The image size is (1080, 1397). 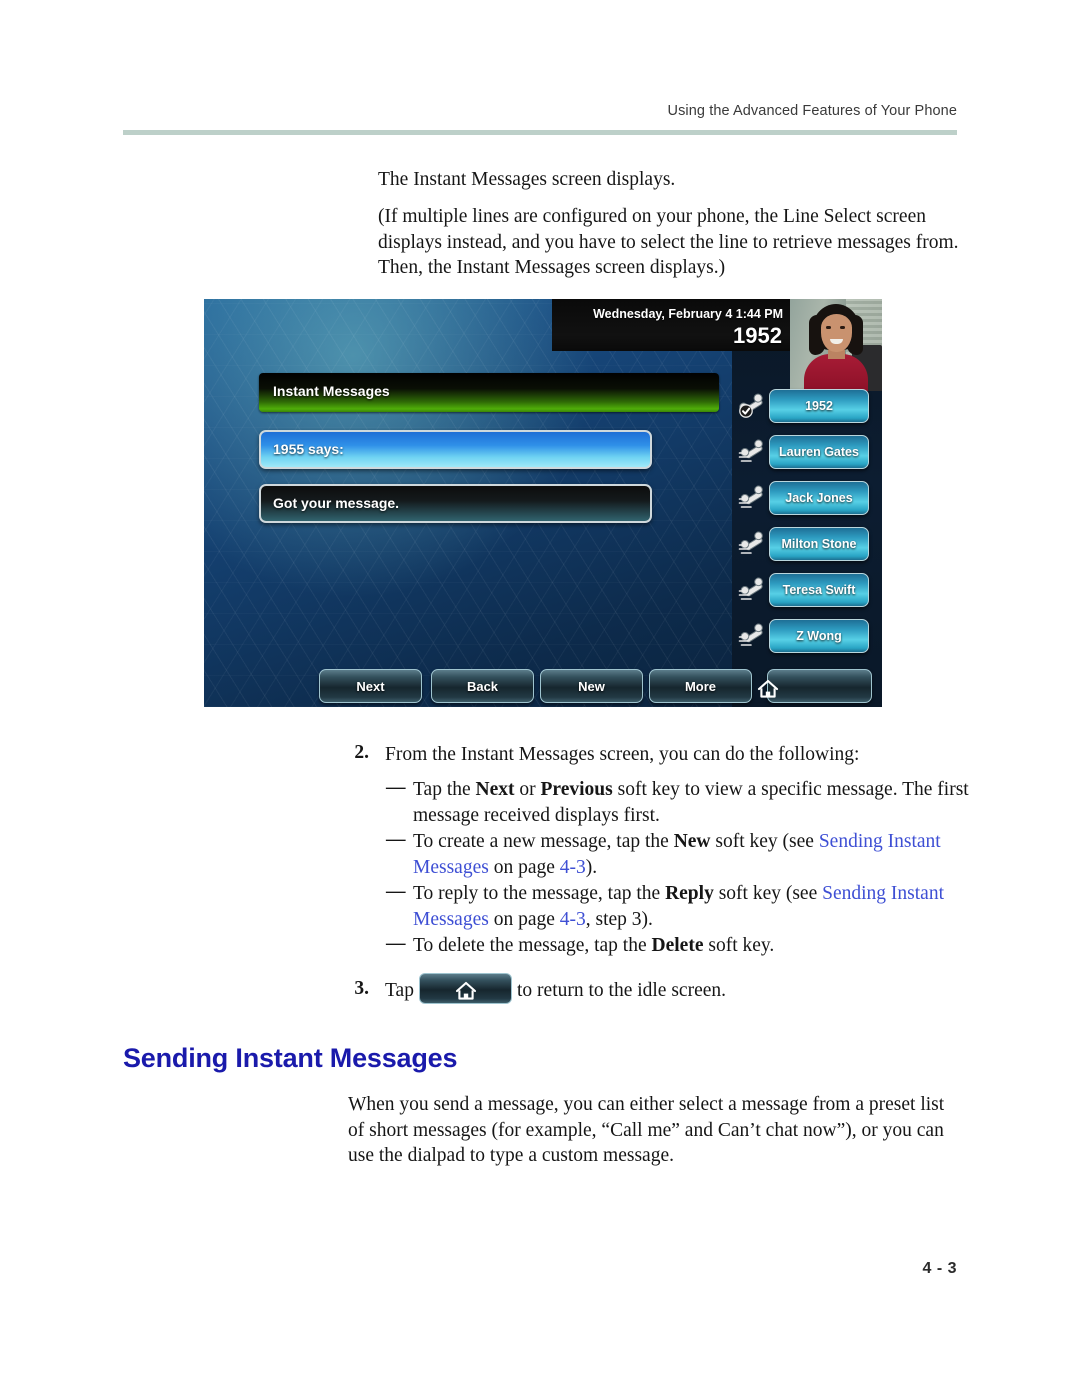 I want to click on bullet-4-part: To delete the message, tap the, so click(x=532, y=945).